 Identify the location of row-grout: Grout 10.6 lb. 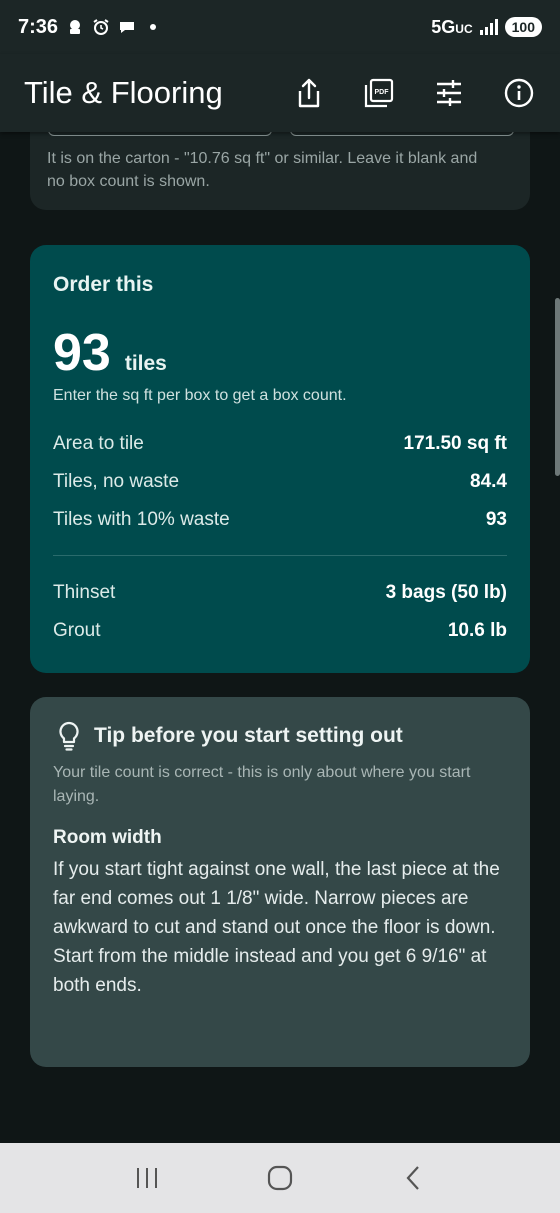
(280, 631).